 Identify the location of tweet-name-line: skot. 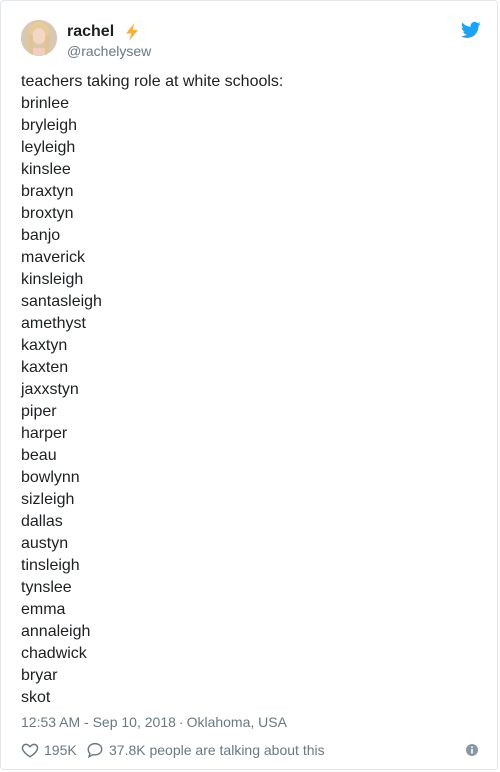
(36, 697).